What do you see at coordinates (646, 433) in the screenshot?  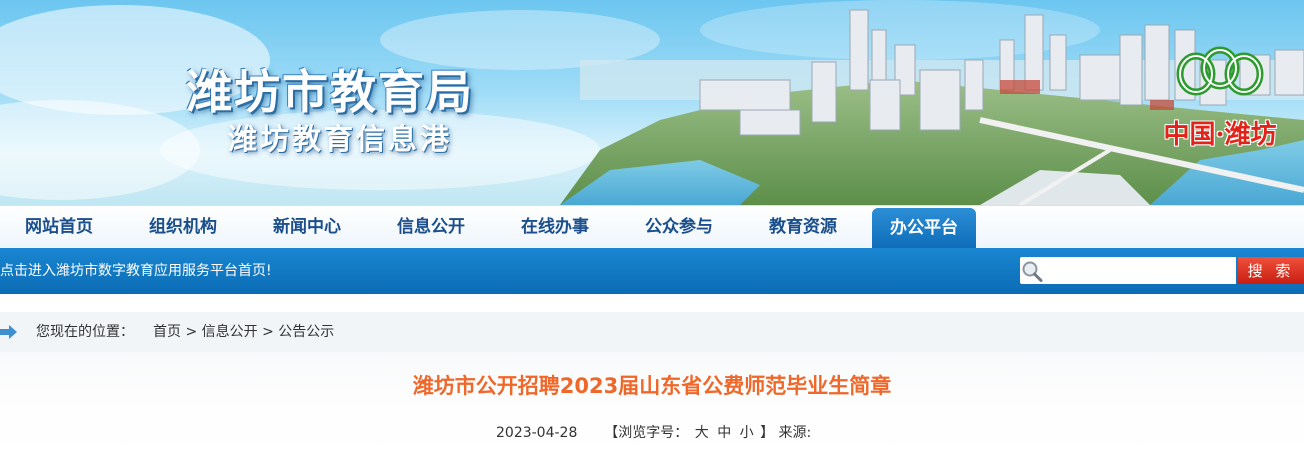 I see `font-size-prefix: 【浏览字号：` at bounding box center [646, 433].